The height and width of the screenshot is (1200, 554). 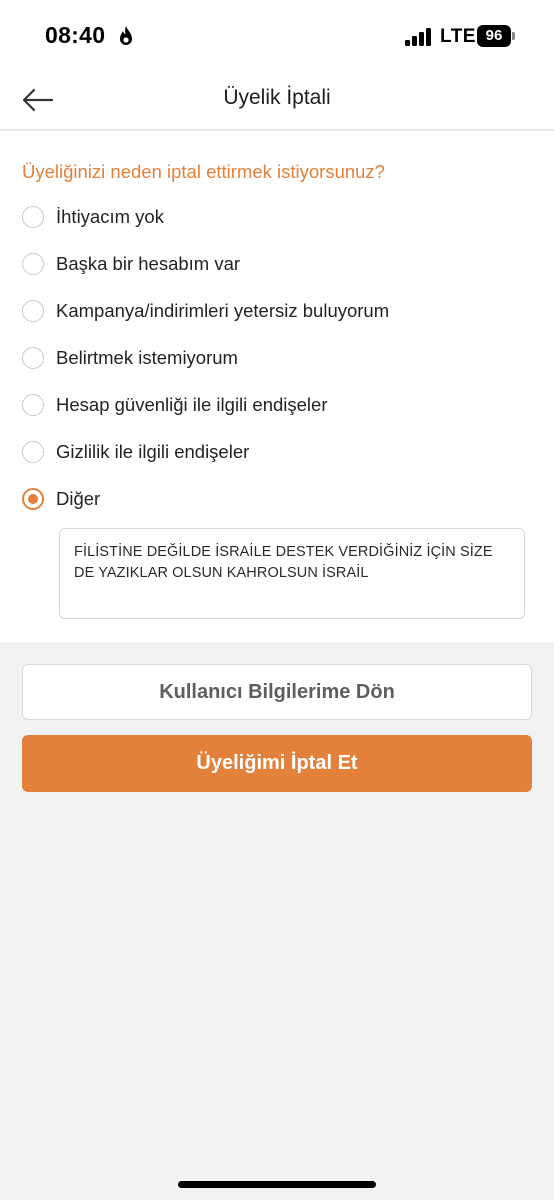 I want to click on network-type: LTE, so click(x=458, y=36).